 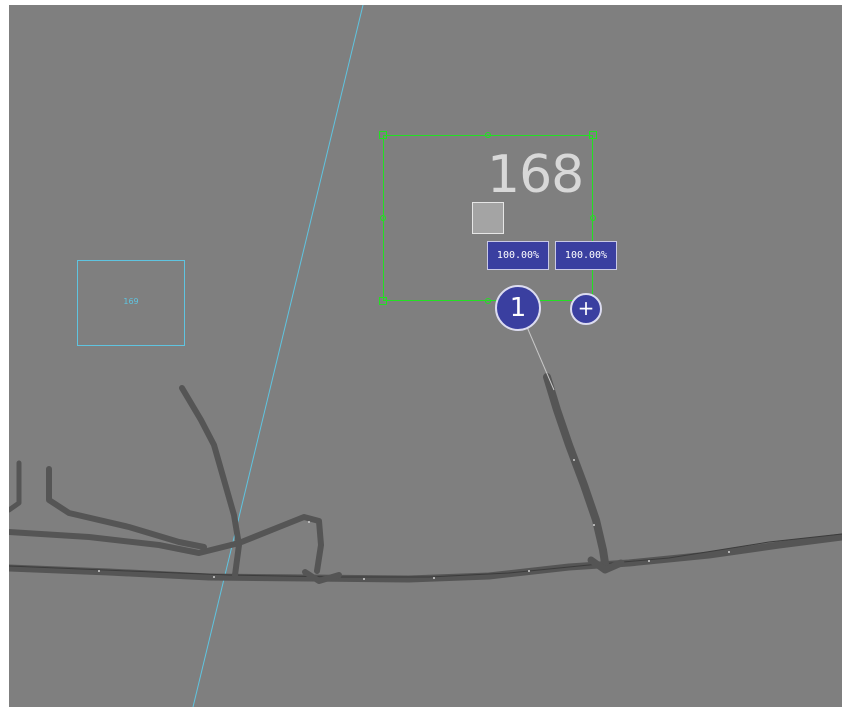 What do you see at coordinates (488, 218) in the screenshot?
I see `color-swatch` at bounding box center [488, 218].